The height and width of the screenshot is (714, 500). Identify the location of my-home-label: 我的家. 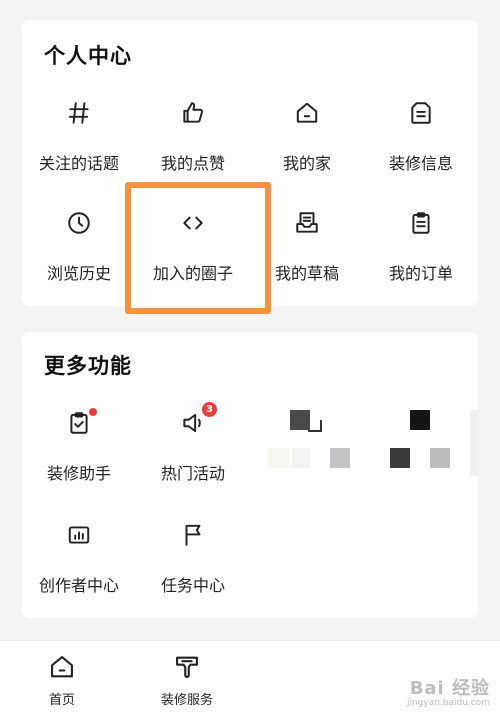
(306, 163).